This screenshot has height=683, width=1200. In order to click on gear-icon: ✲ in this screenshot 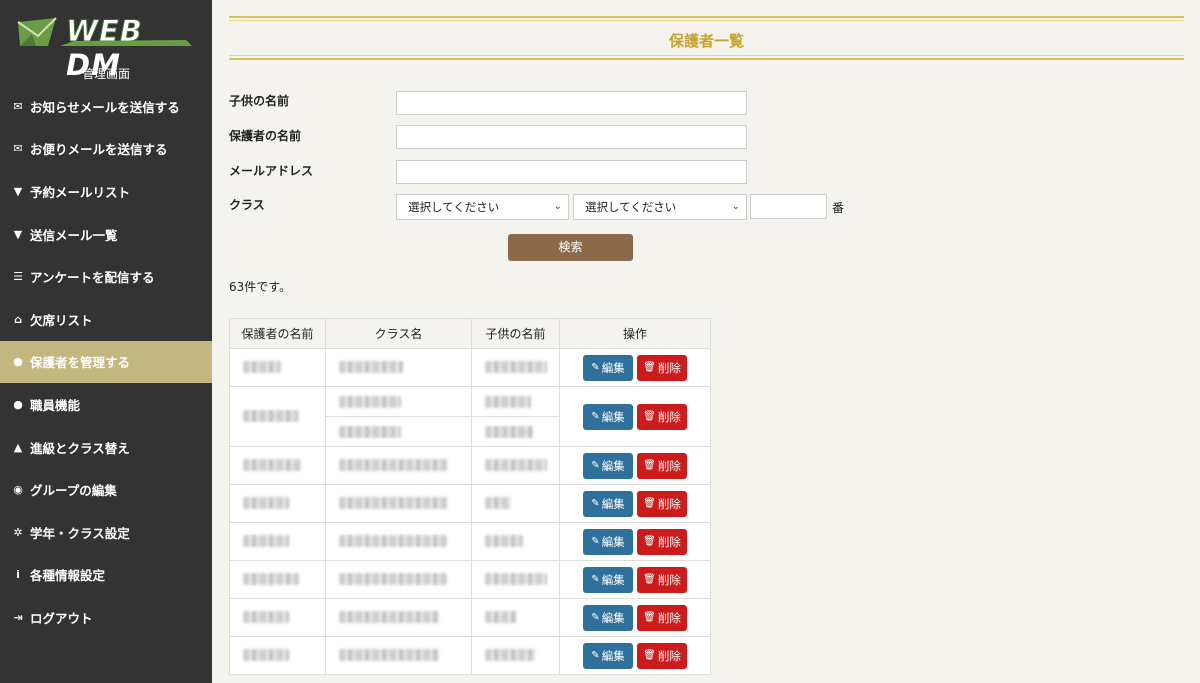, I will do `click(18, 532)`.